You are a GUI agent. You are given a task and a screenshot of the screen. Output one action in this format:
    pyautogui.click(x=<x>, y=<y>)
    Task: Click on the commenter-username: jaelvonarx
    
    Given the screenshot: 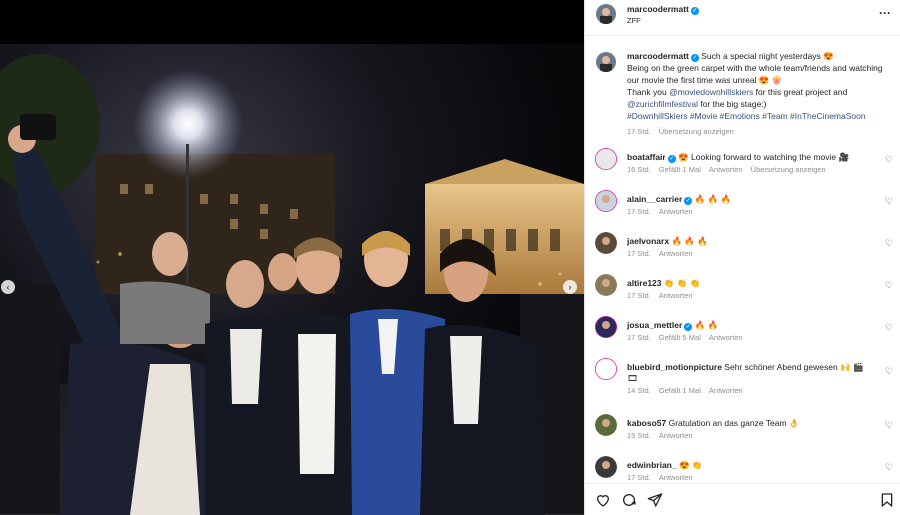 What is the action you would take?
    pyautogui.click(x=648, y=241)
    